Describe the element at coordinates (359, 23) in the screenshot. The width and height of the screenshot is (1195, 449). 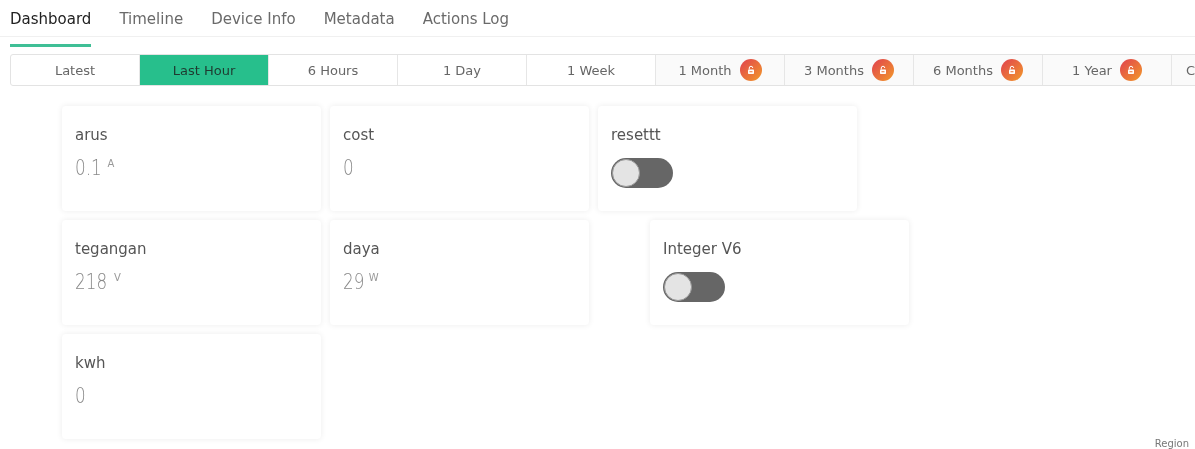
I see `tab: Metadata` at that location.